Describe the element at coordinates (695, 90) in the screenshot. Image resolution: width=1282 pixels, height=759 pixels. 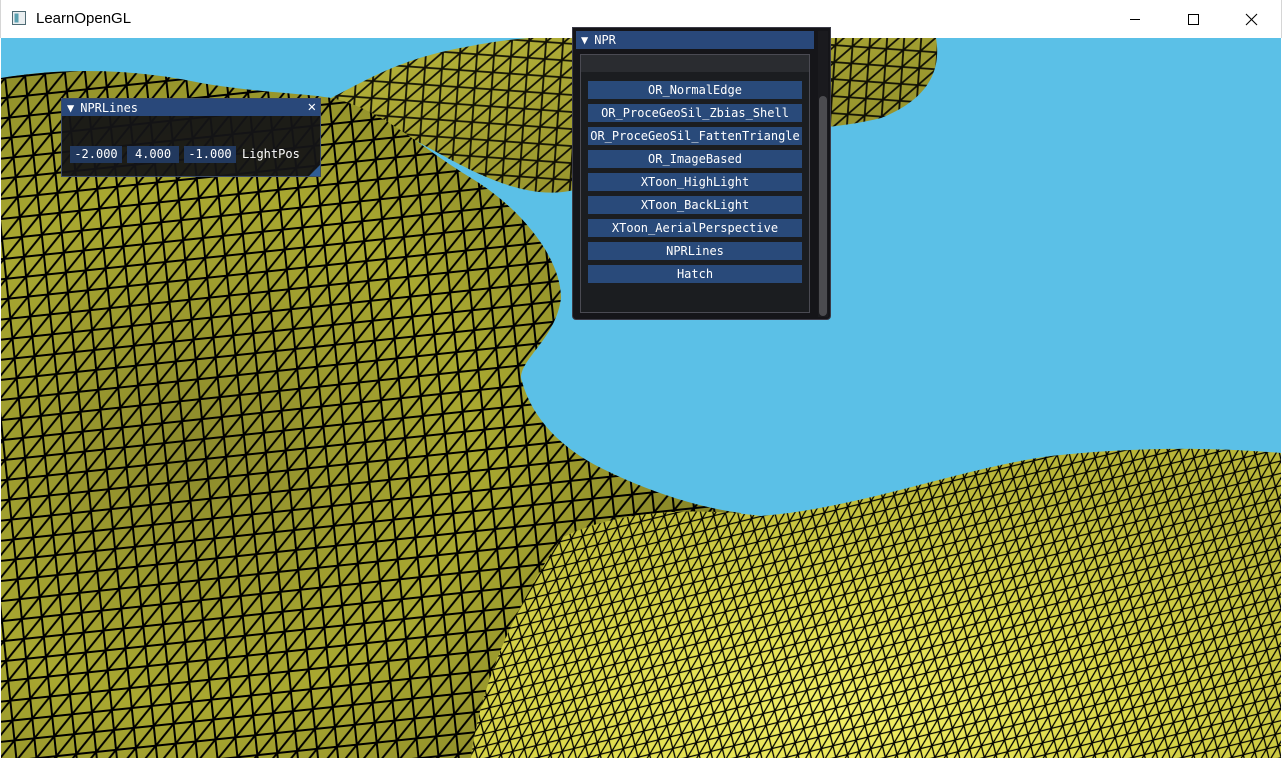
I see `or-normaledge-button: OR_NormalEdge` at that location.